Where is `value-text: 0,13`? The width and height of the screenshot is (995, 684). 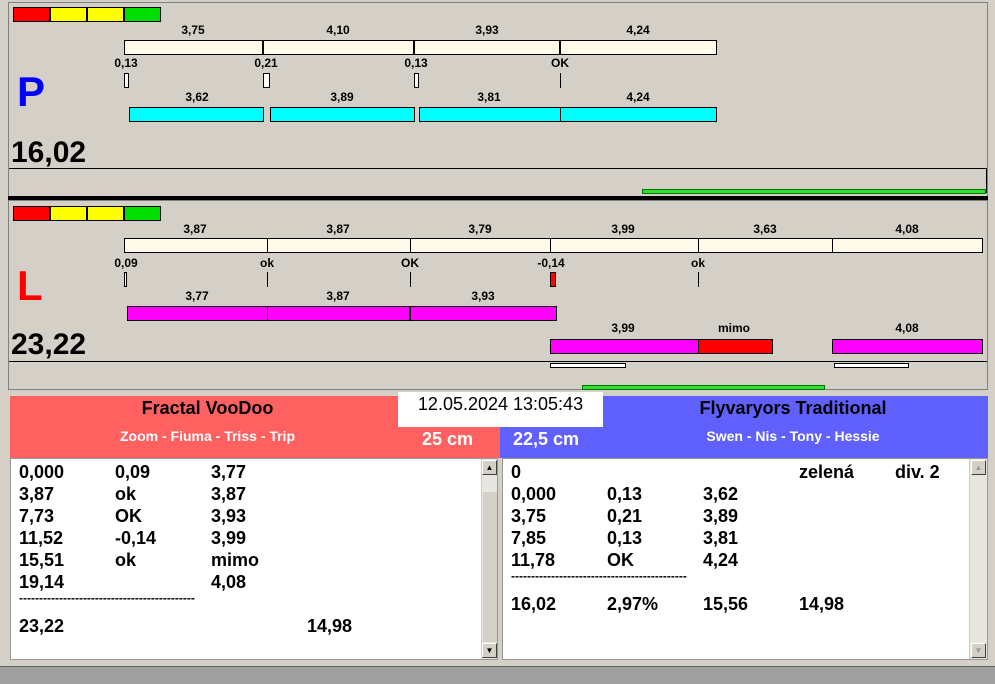
value-text: 0,13 is located at coordinates (625, 538).